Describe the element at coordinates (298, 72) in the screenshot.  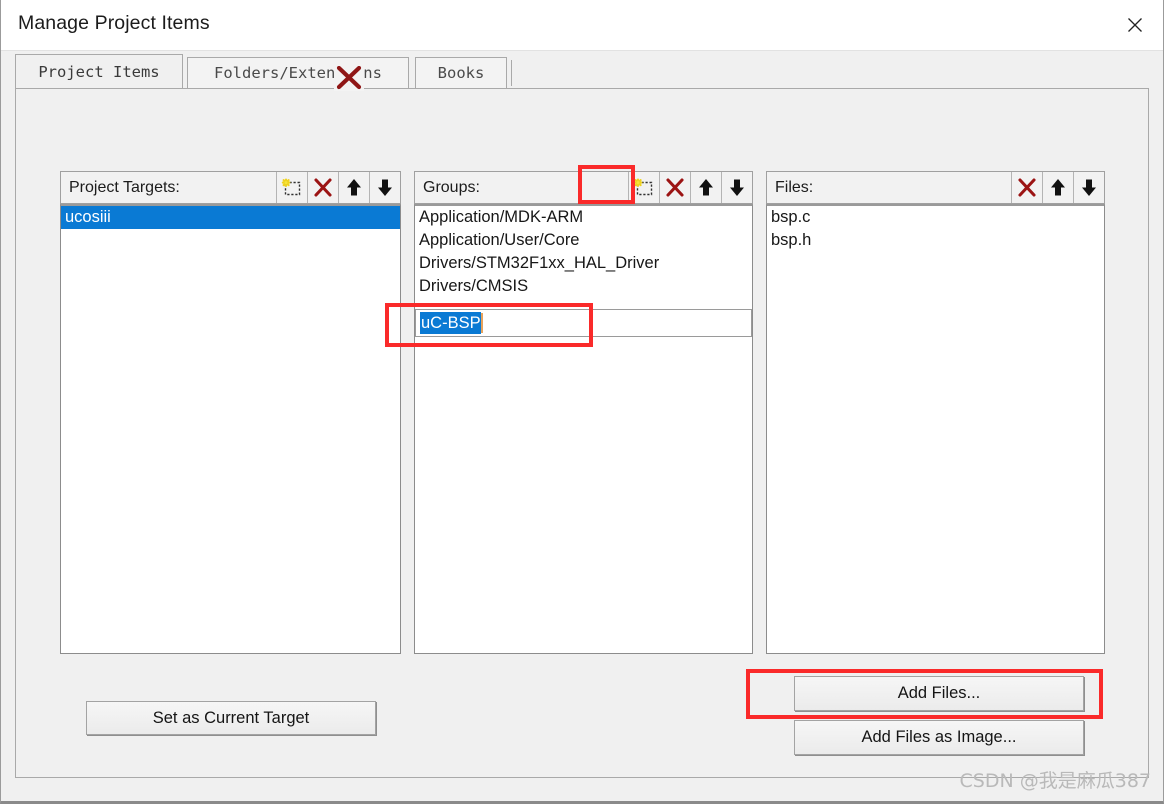
I see `tab-folders-extensions: Folders/Extensions` at that location.